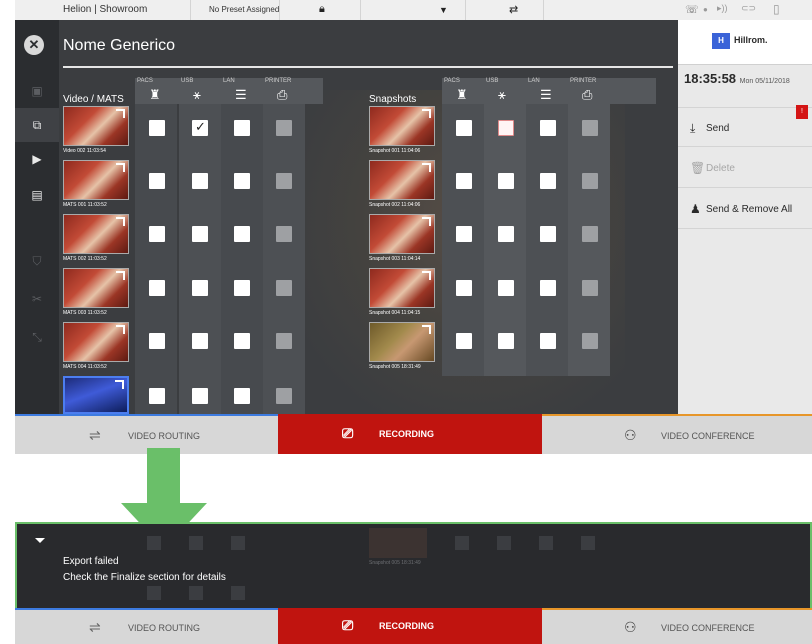 Image resolution: width=812 pixels, height=644 pixels. What do you see at coordinates (34, 45) in the screenshot?
I see `close-icon: ✕` at bounding box center [34, 45].